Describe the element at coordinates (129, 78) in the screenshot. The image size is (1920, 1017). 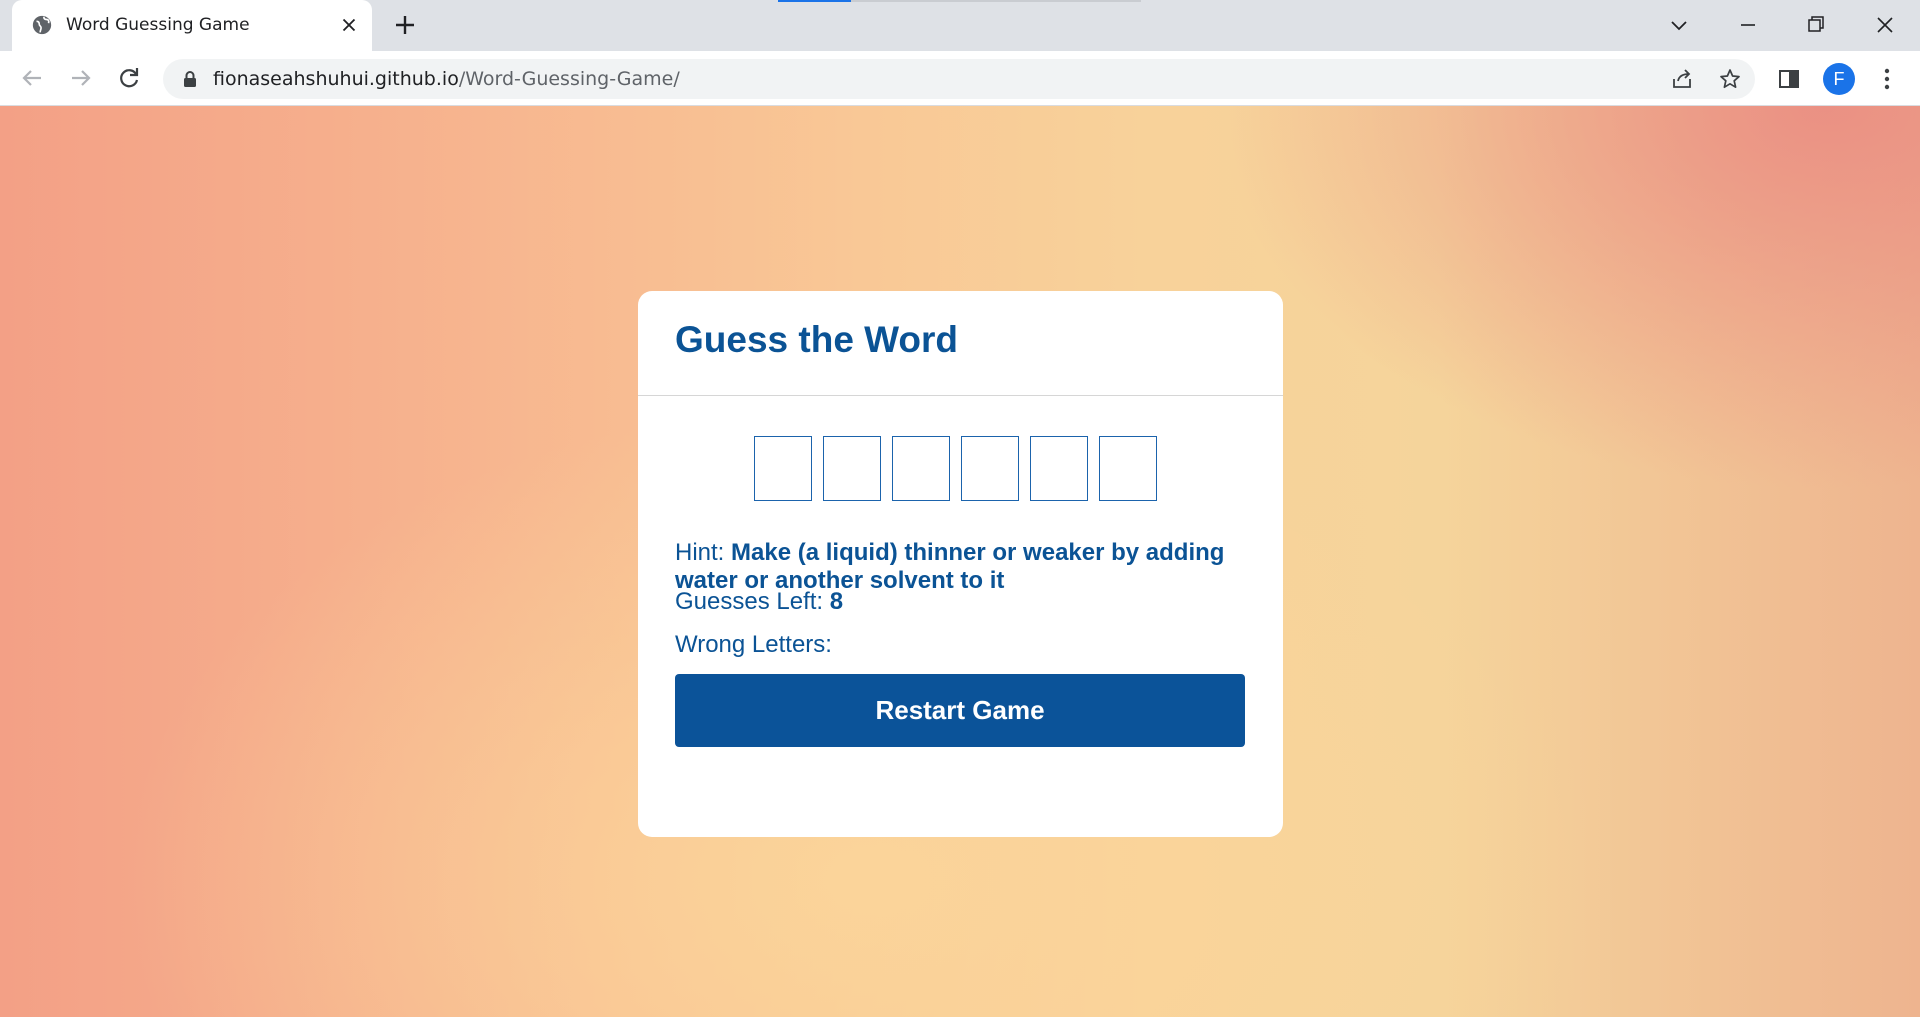
I see `reload-icon` at that location.